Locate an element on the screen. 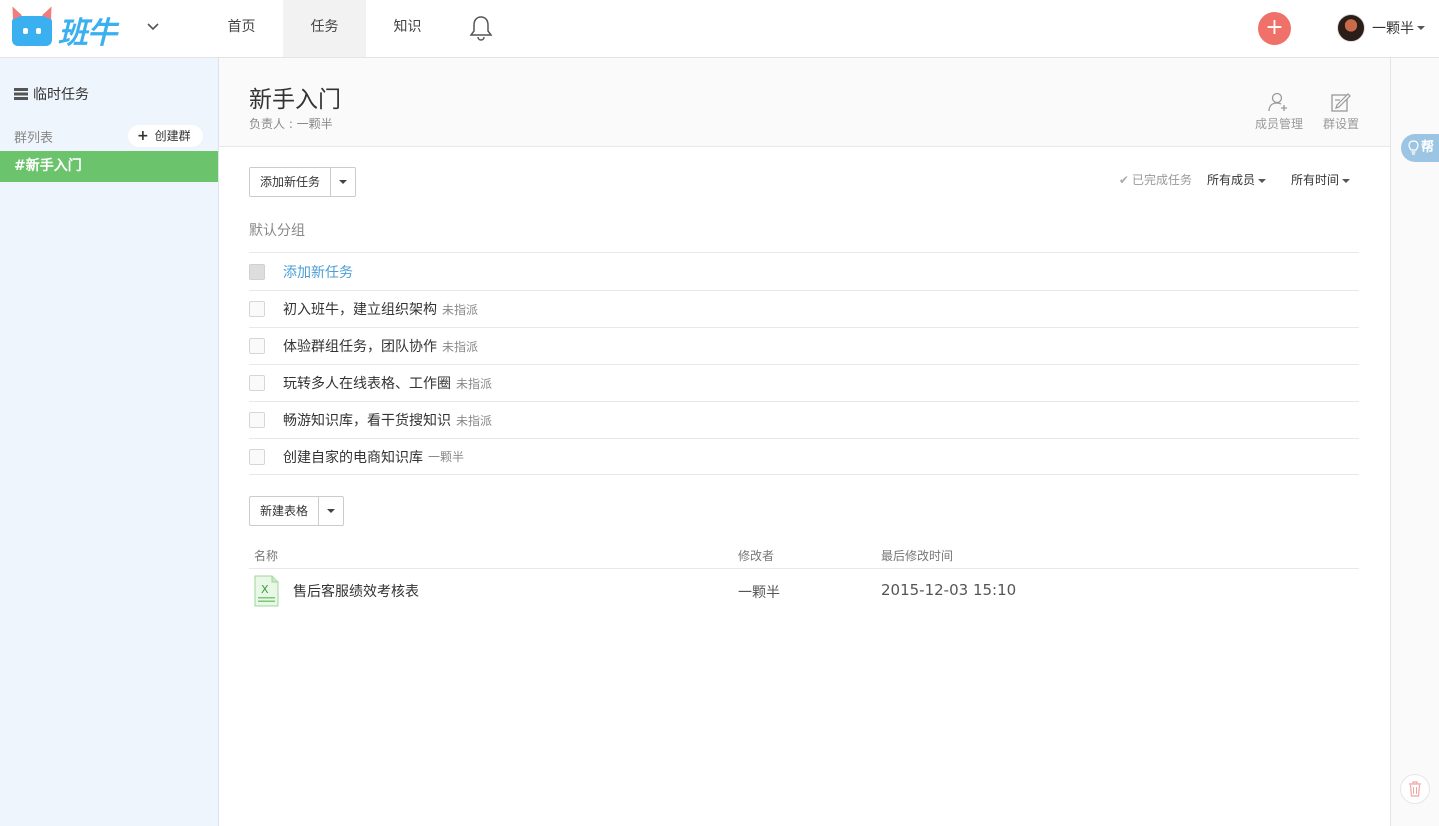 The width and height of the screenshot is (1439, 826). member-manage-label: 成员管理 is located at coordinates (1278, 124).